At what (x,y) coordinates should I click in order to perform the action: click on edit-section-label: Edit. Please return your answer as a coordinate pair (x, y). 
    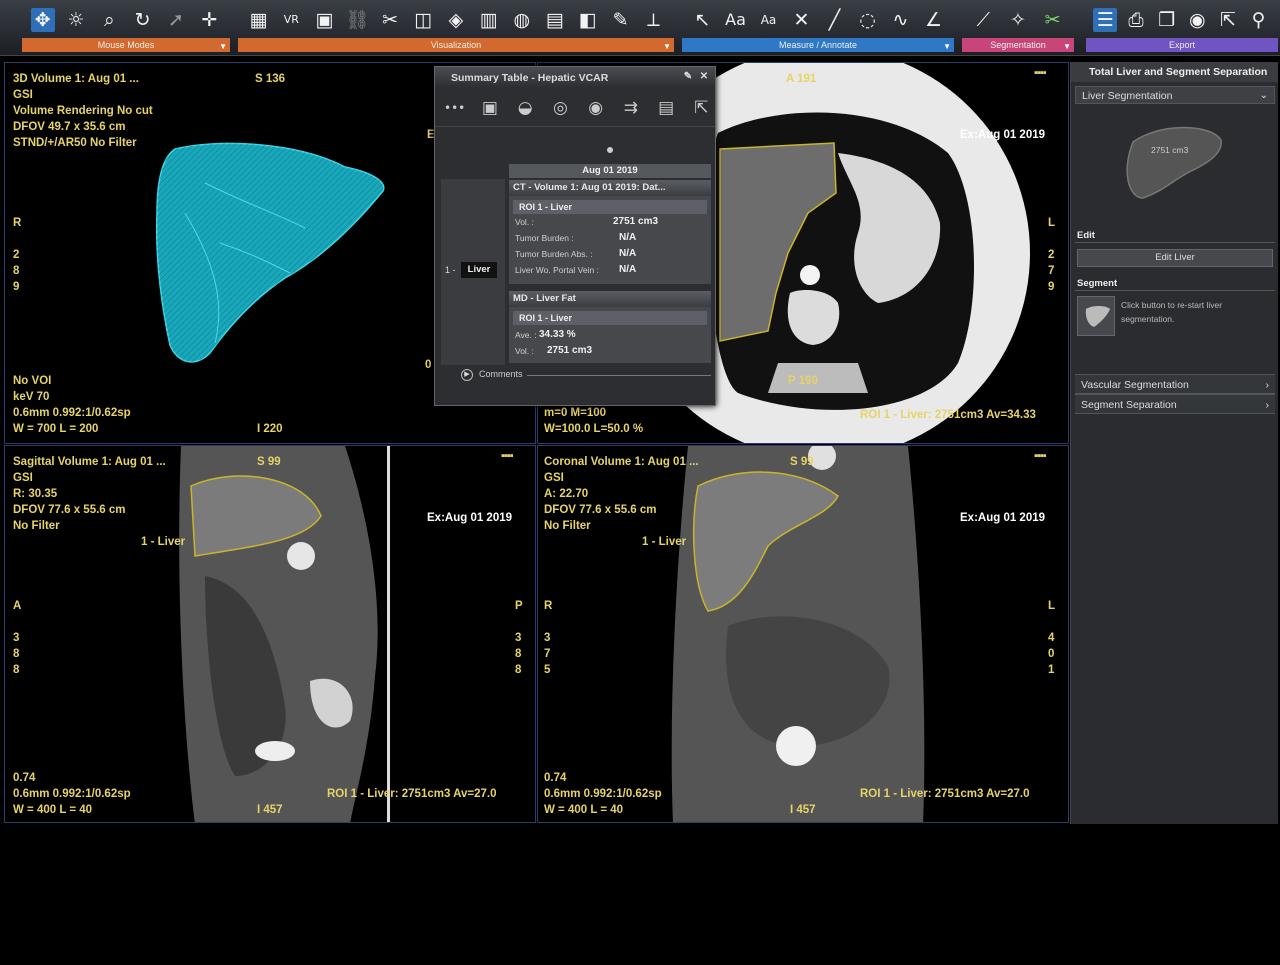
    Looking at the image, I should click on (1086, 235).